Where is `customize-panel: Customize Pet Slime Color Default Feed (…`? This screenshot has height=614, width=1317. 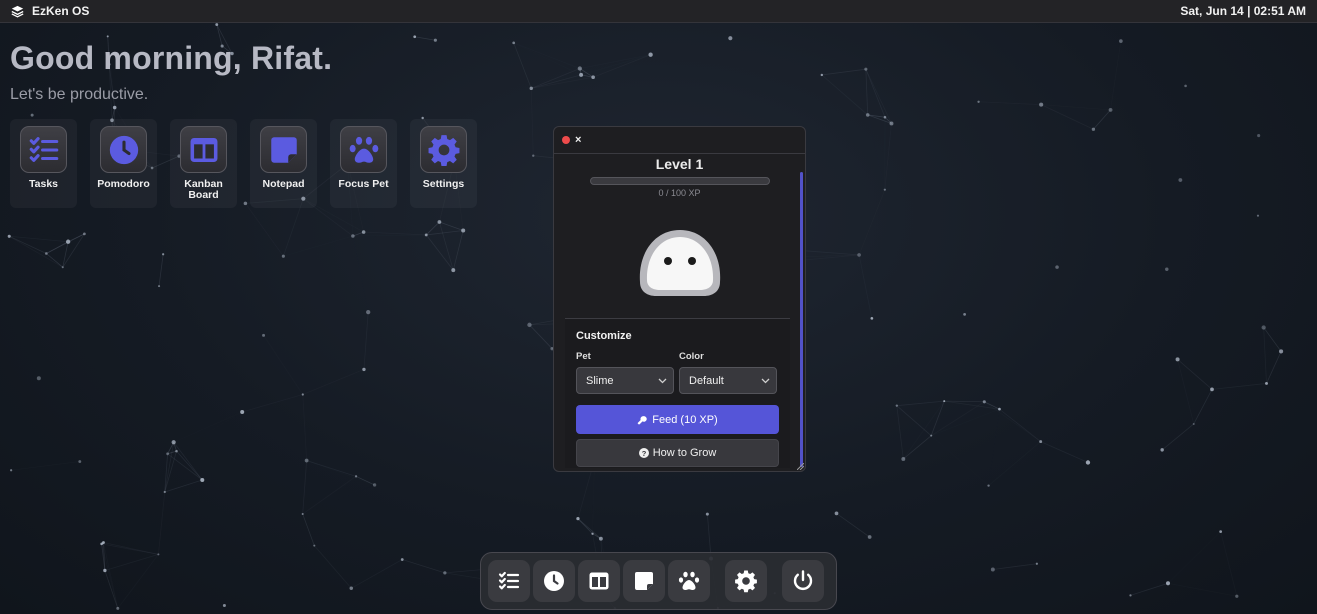 customize-panel: Customize Pet Slime Color Default Feed (… is located at coordinates (677, 393).